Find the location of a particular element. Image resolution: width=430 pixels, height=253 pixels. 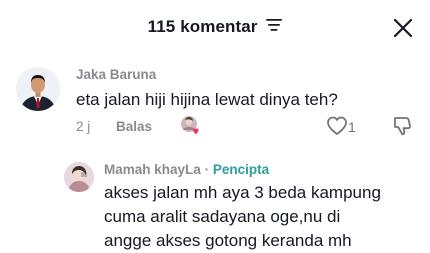

comment-count-title: 115 komentar is located at coordinates (202, 26).